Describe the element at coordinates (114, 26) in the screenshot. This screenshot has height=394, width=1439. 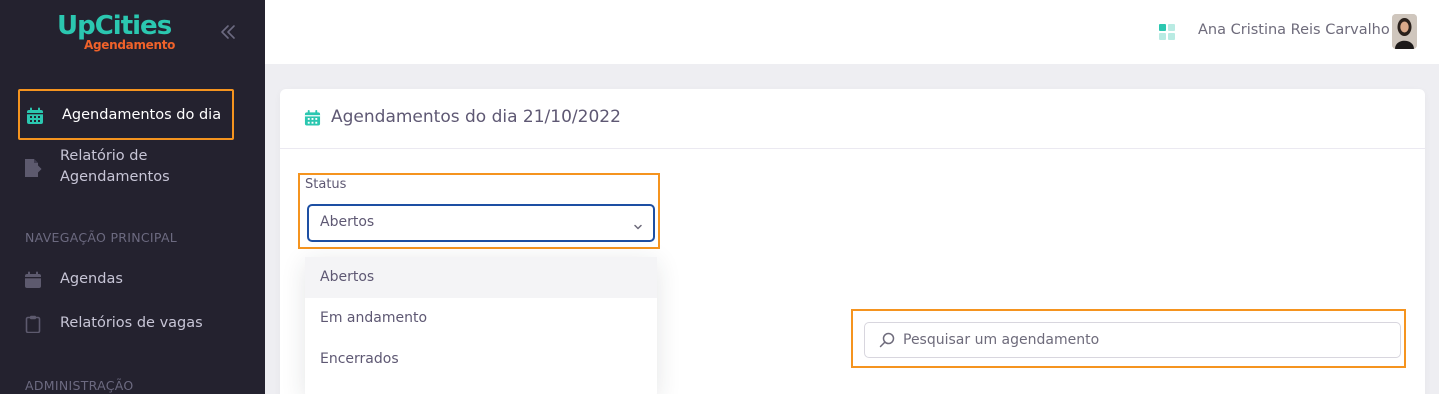
I see `logo-name: UpCities` at that location.